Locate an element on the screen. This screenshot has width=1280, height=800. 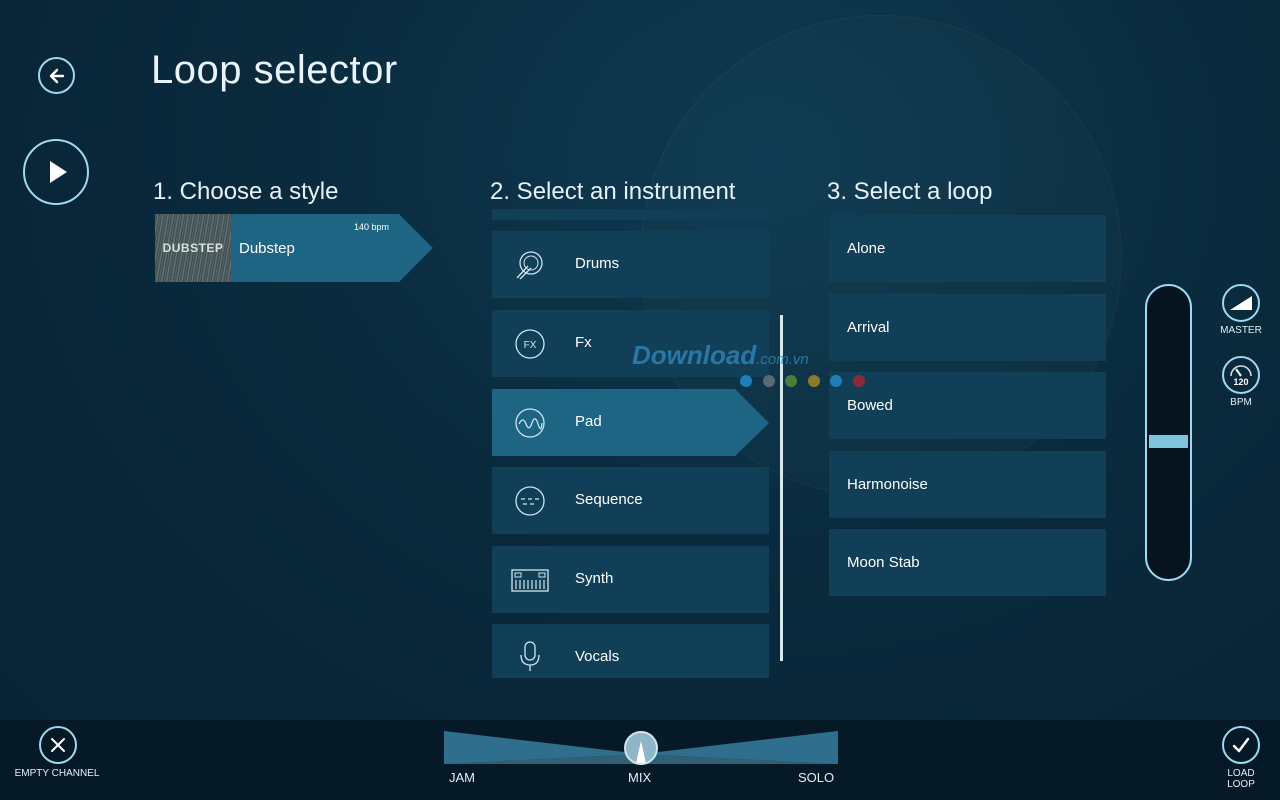
style-name: Dubstep is located at coordinates (267, 248).